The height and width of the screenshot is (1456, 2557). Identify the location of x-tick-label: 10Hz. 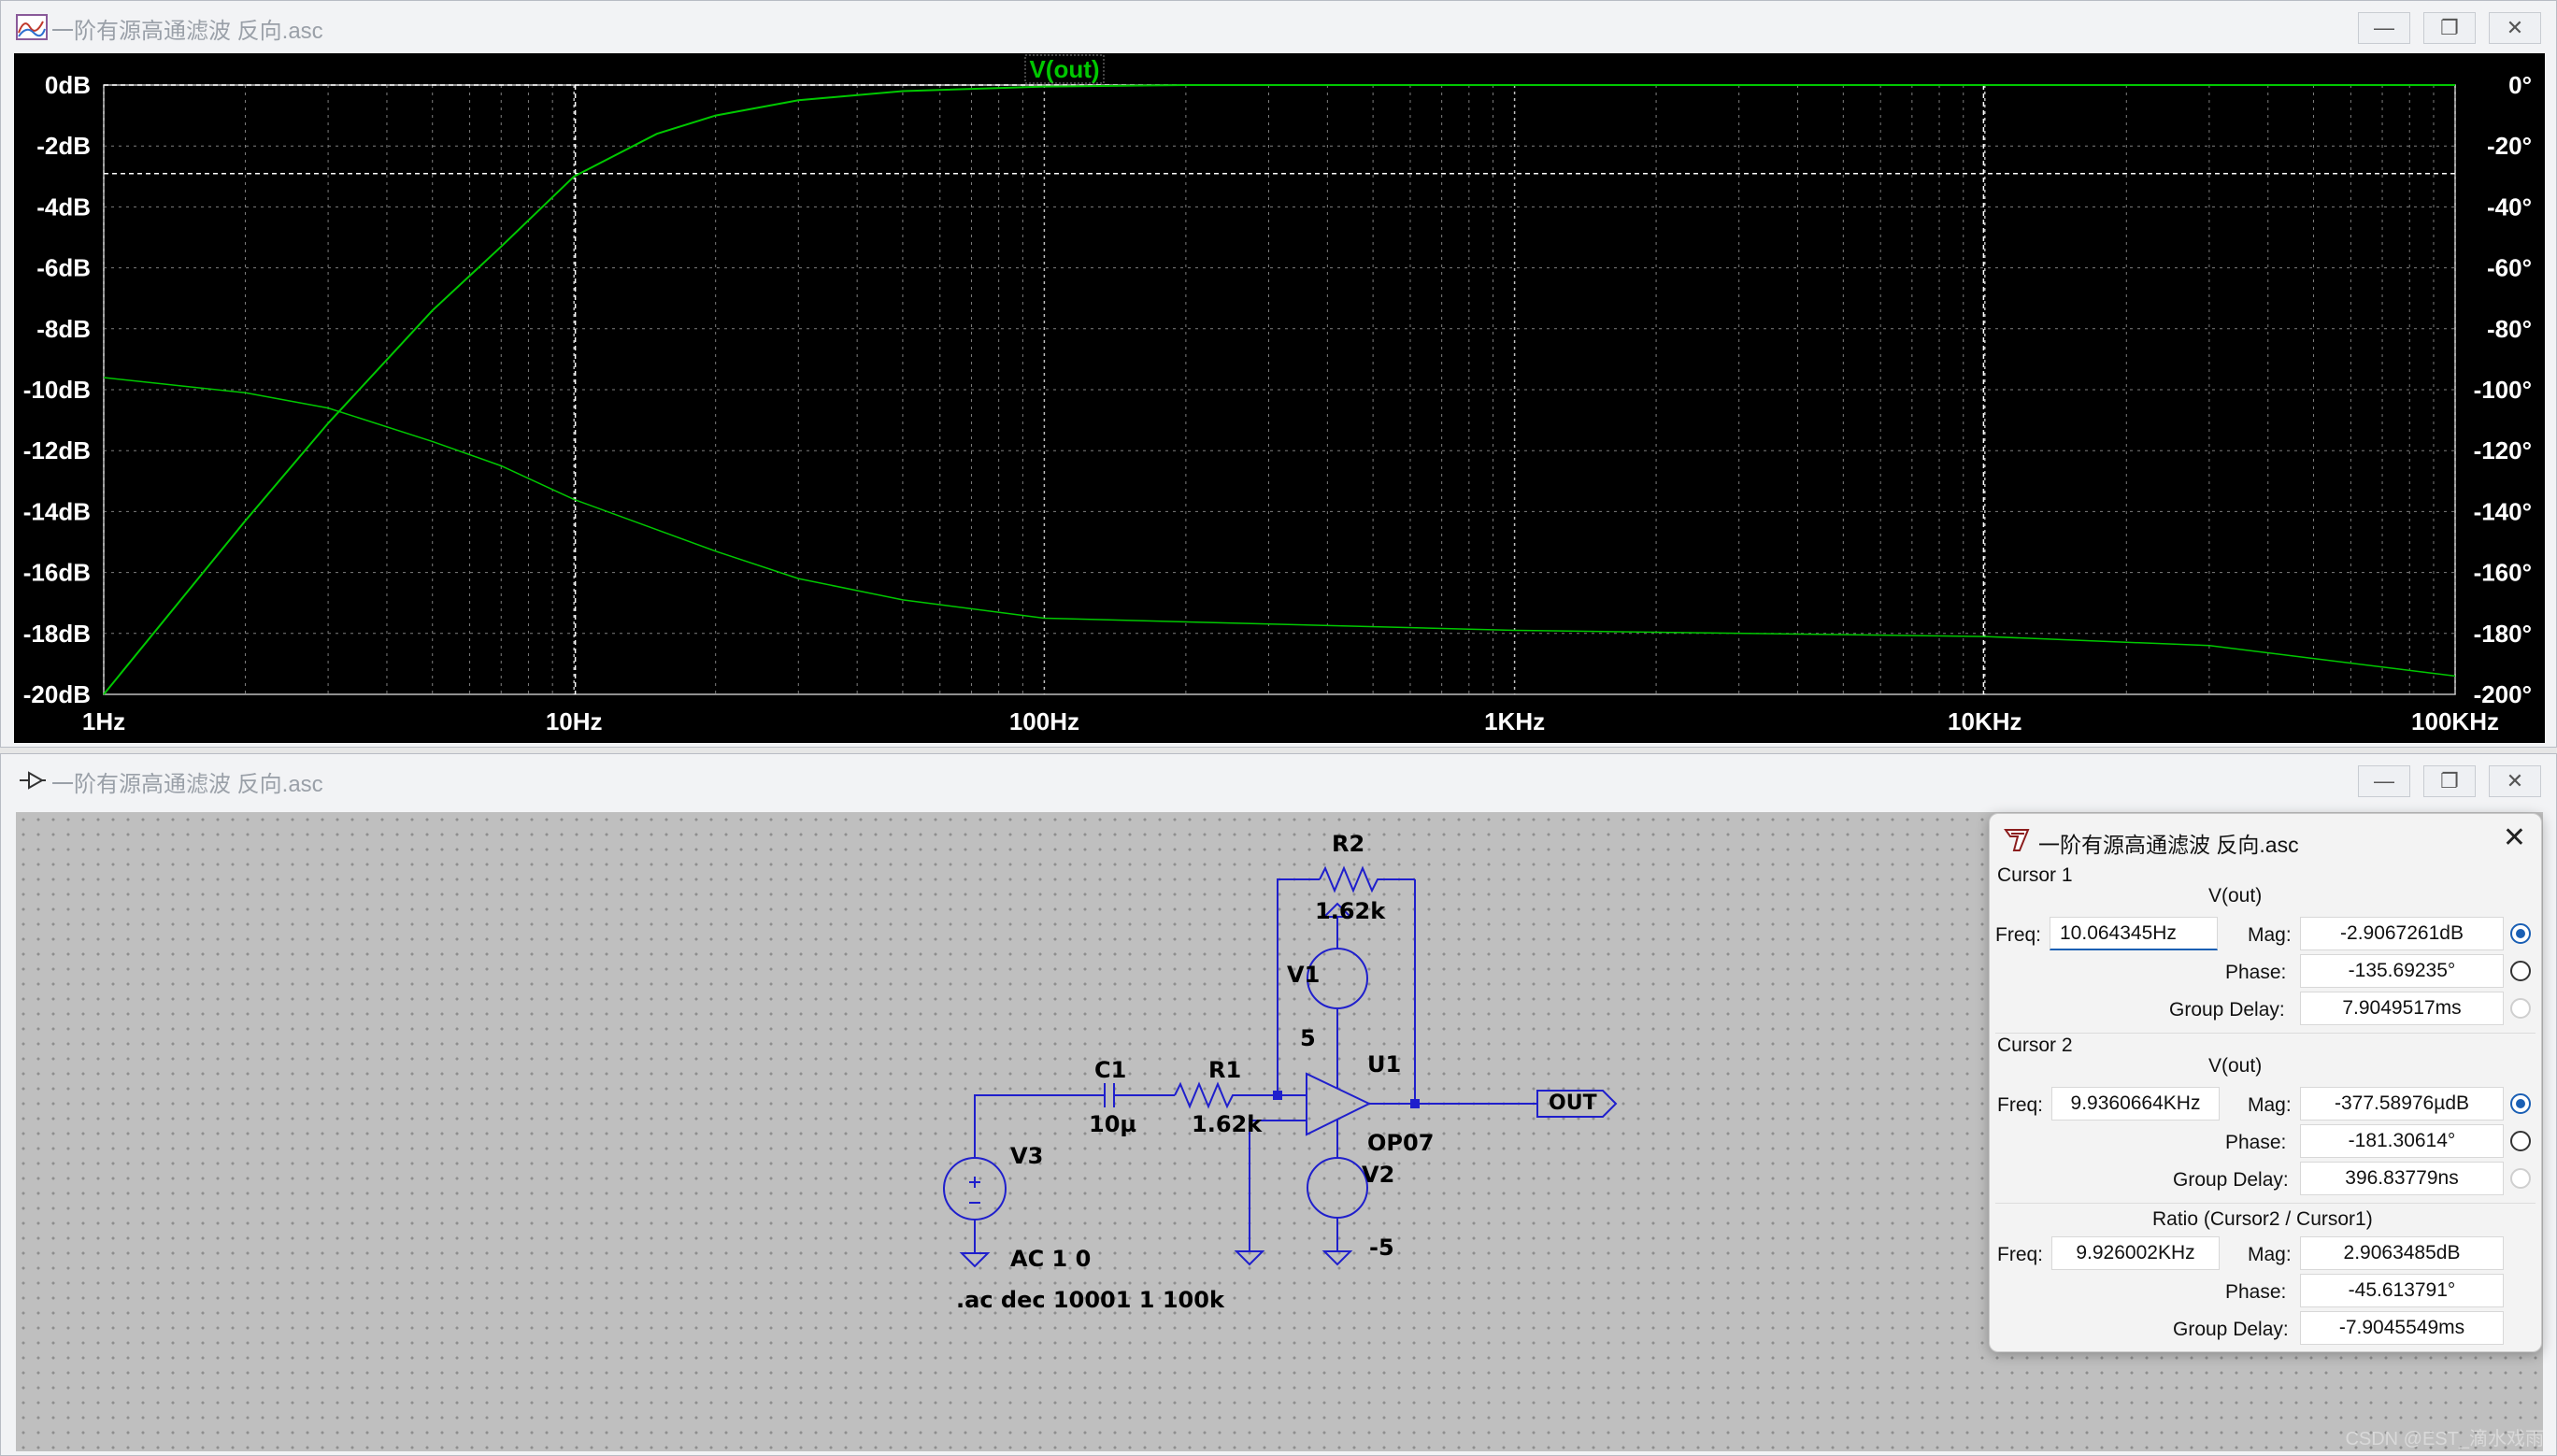
(574, 721).